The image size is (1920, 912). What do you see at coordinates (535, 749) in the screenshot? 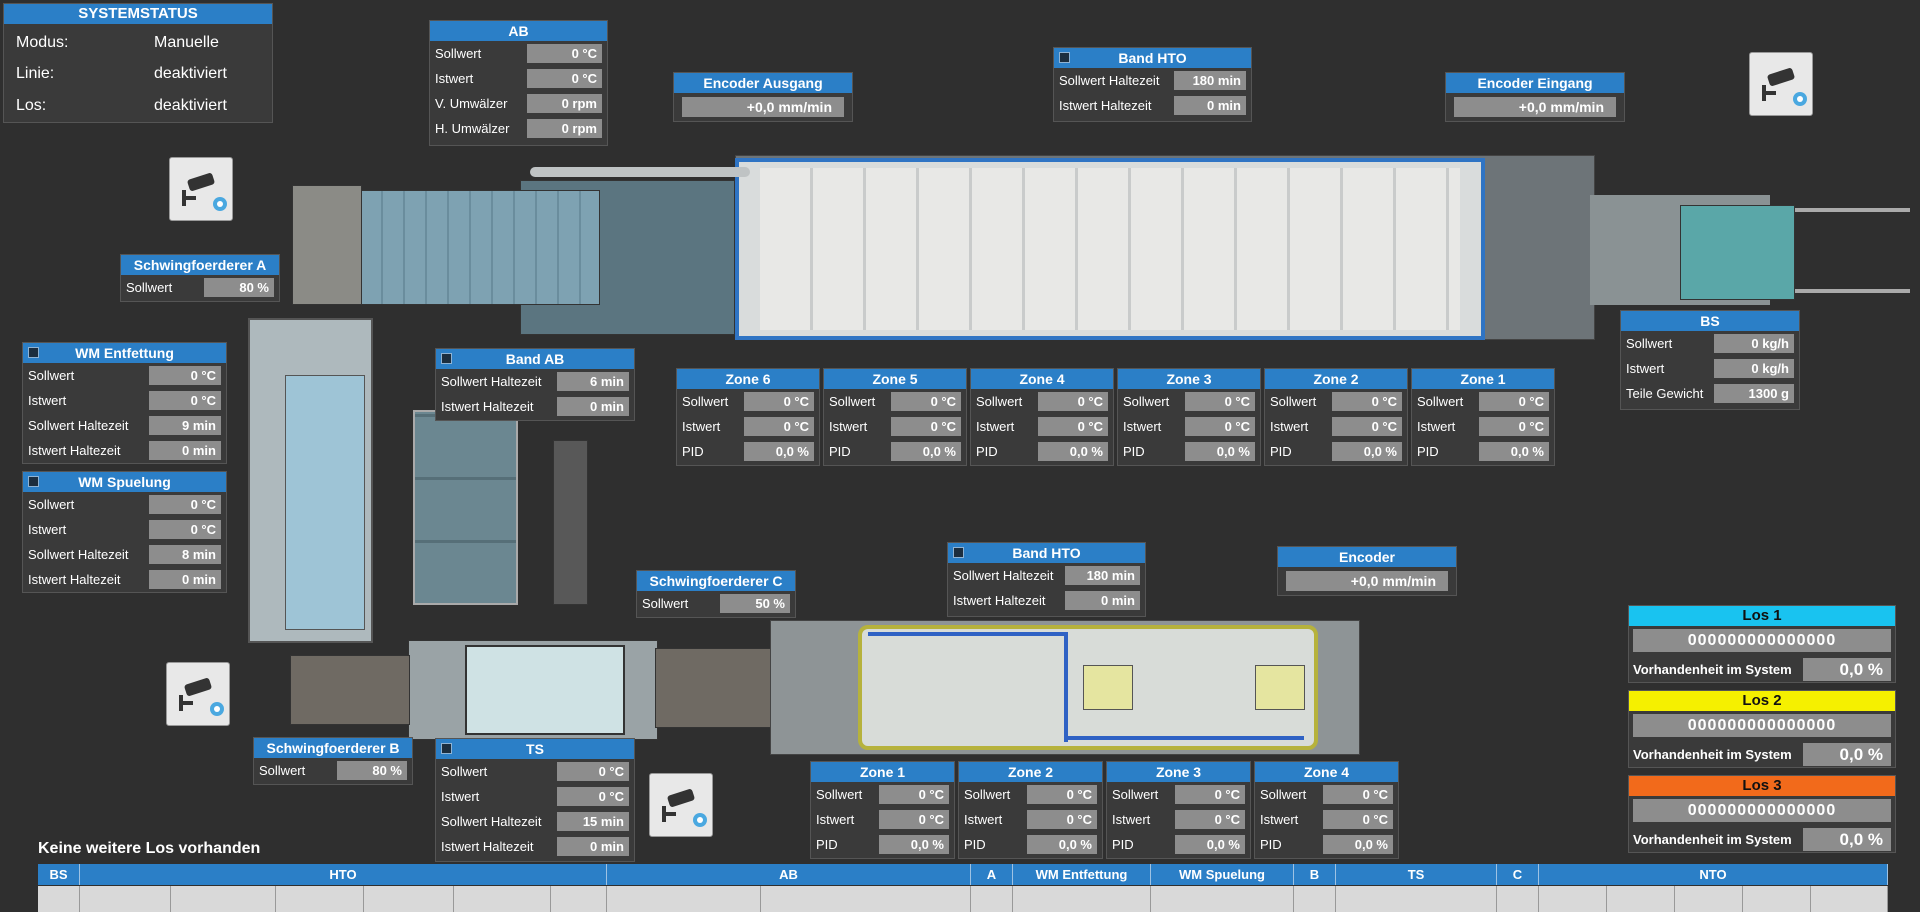
I see `ts-title: TS` at bounding box center [535, 749].